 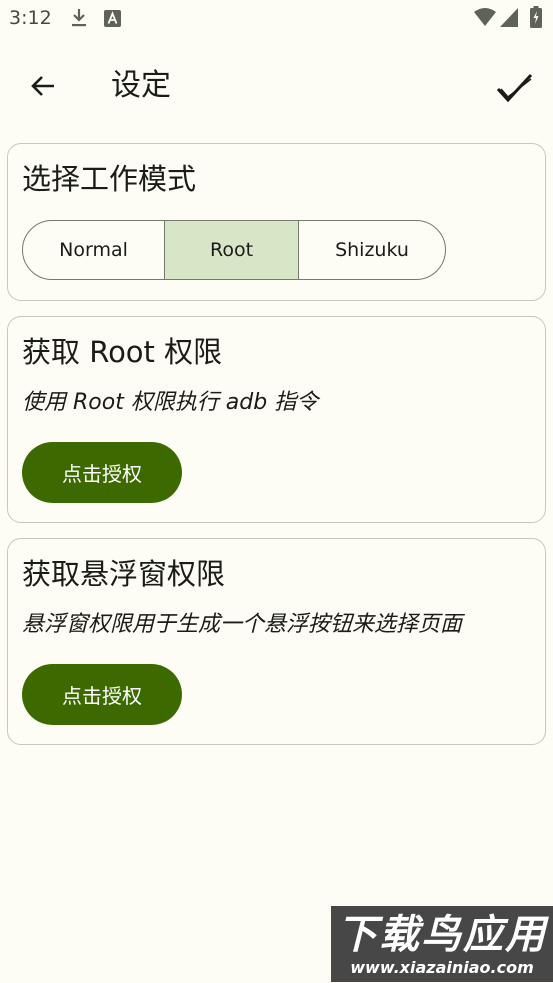 What do you see at coordinates (30, 18) in the screenshot?
I see `status-time: 3:12` at bounding box center [30, 18].